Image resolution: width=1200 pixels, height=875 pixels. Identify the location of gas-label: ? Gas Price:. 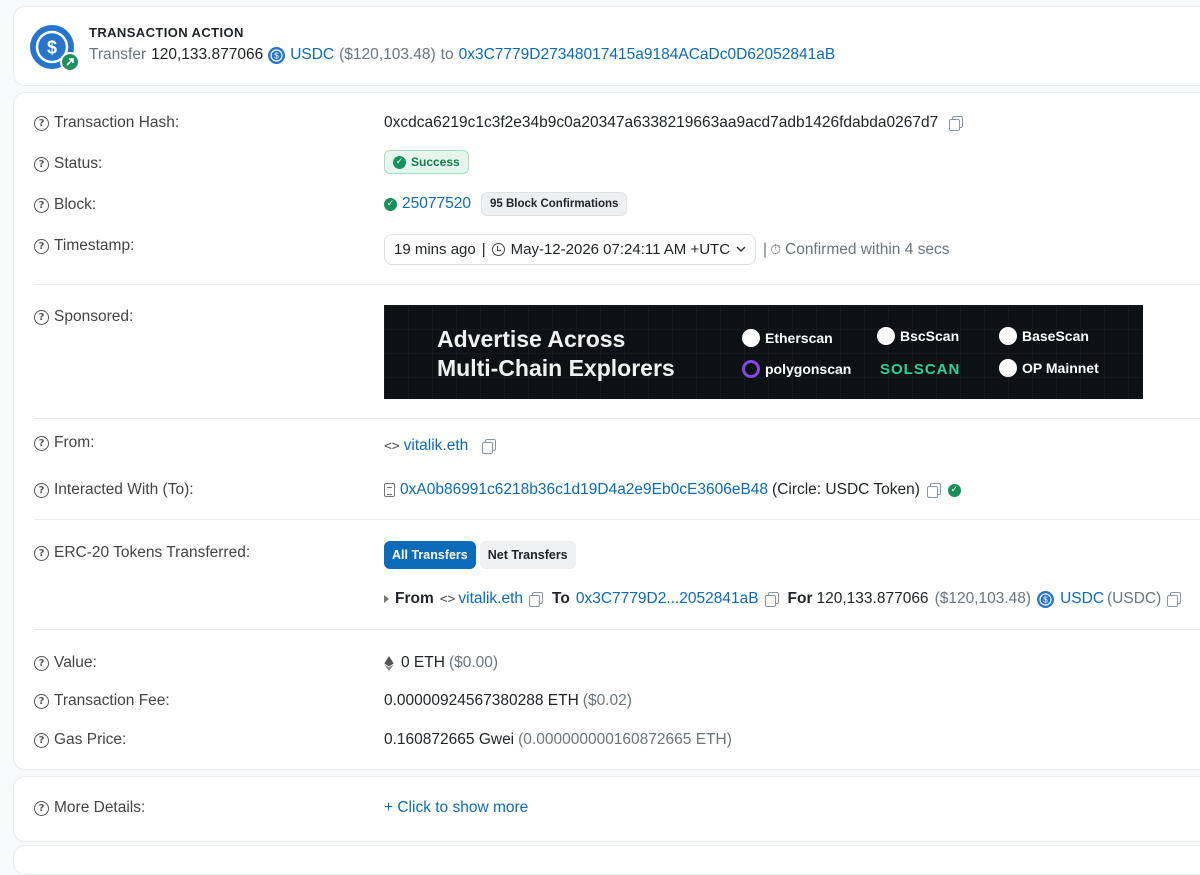
(80, 740).